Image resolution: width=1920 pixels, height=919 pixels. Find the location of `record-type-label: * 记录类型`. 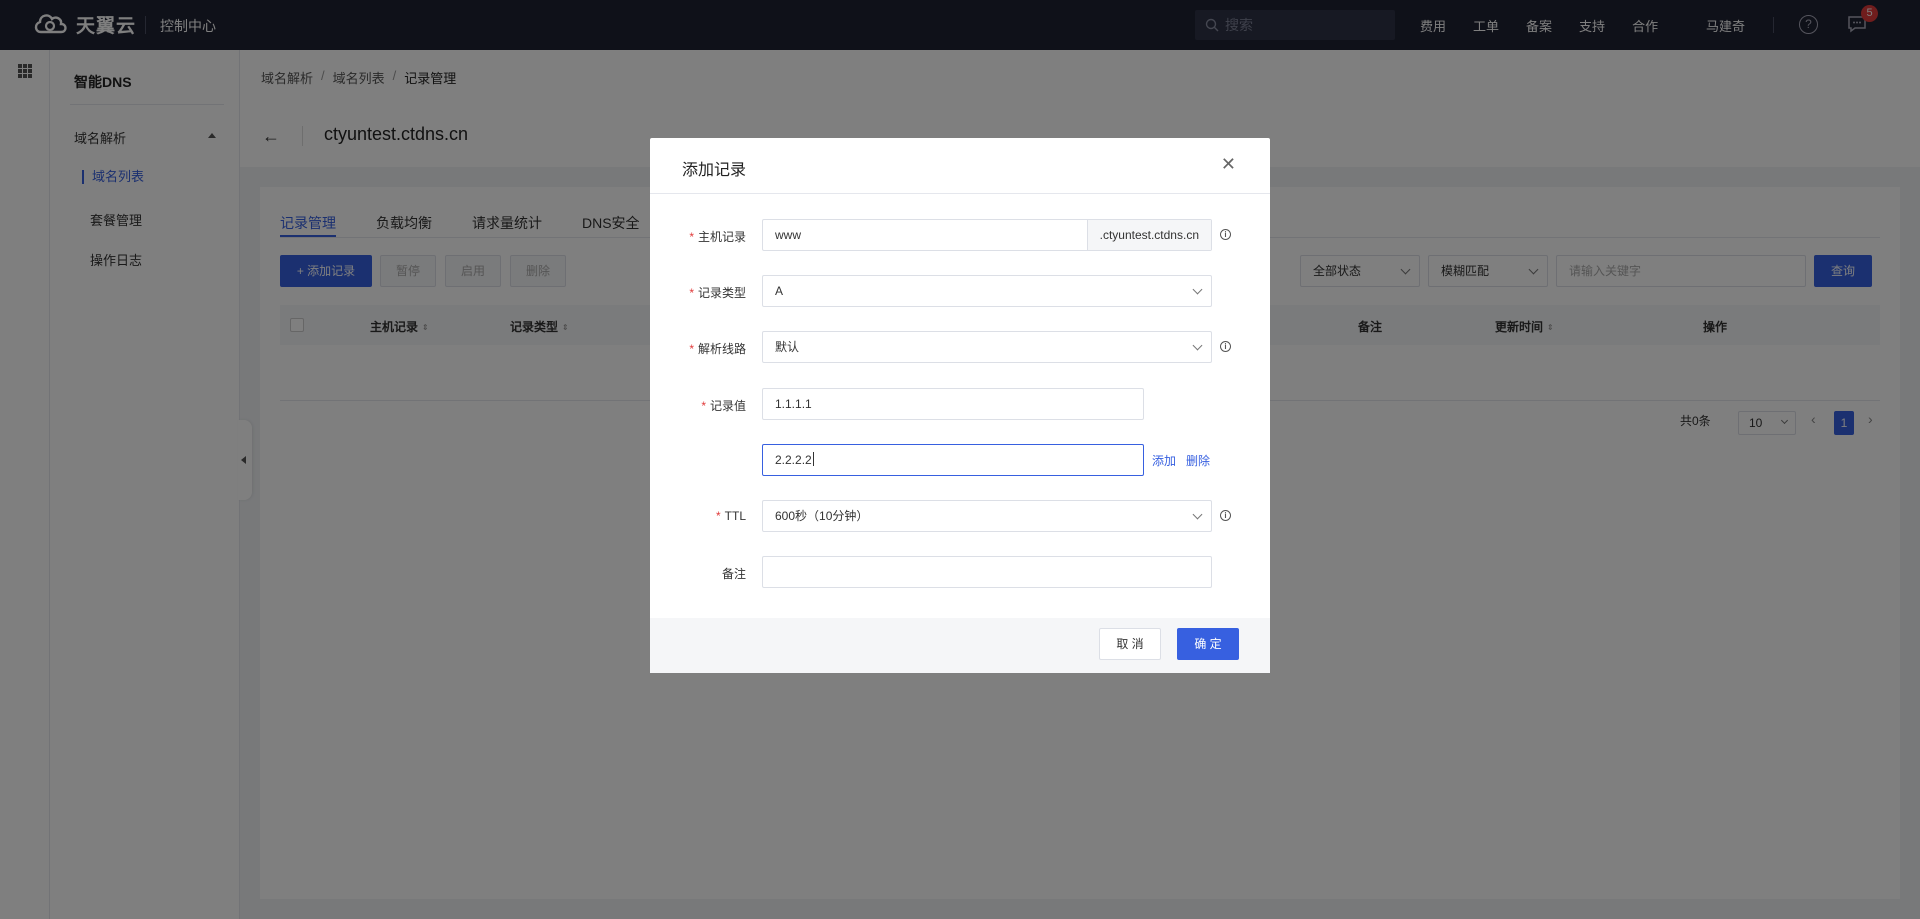

record-type-label: * 记录类型 is located at coordinates (717, 293).